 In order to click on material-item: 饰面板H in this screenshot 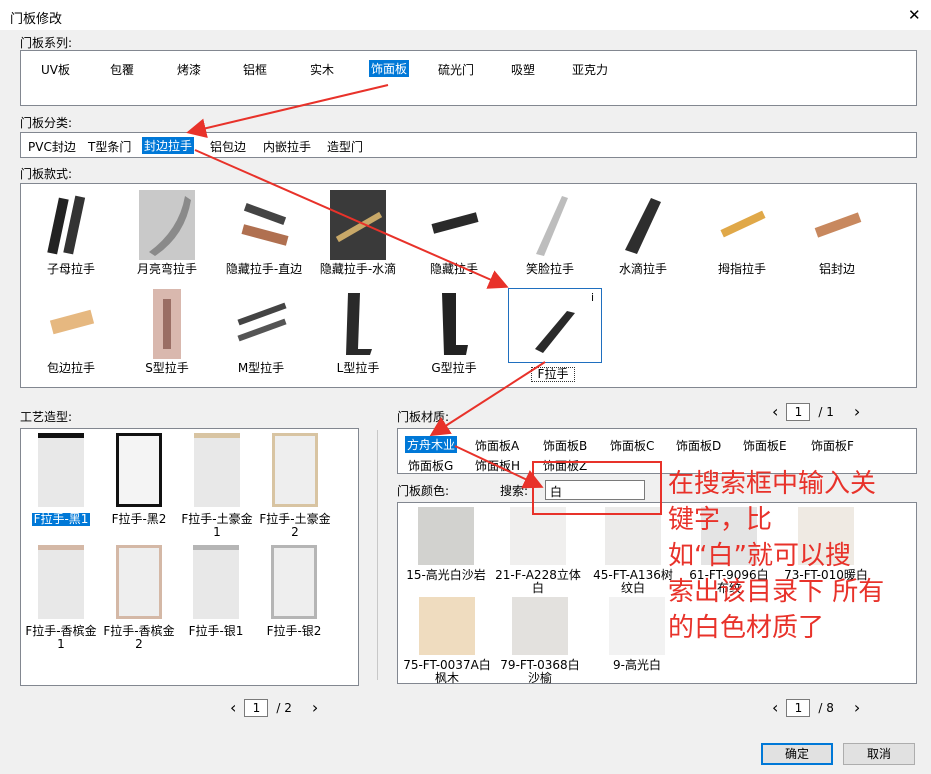, I will do `click(497, 465)`.